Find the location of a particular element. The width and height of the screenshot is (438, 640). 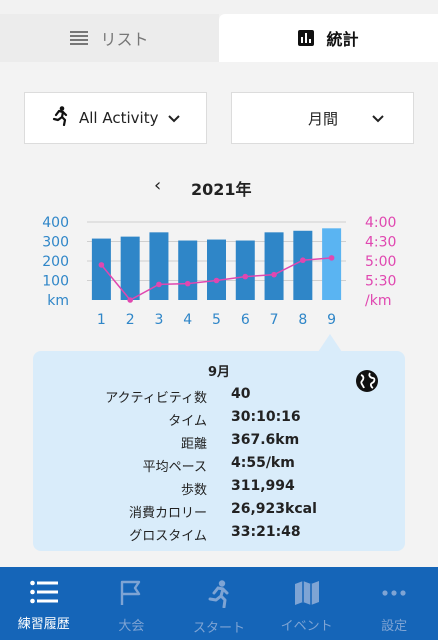

right-tick-label: 4:00 is located at coordinates (380, 223).